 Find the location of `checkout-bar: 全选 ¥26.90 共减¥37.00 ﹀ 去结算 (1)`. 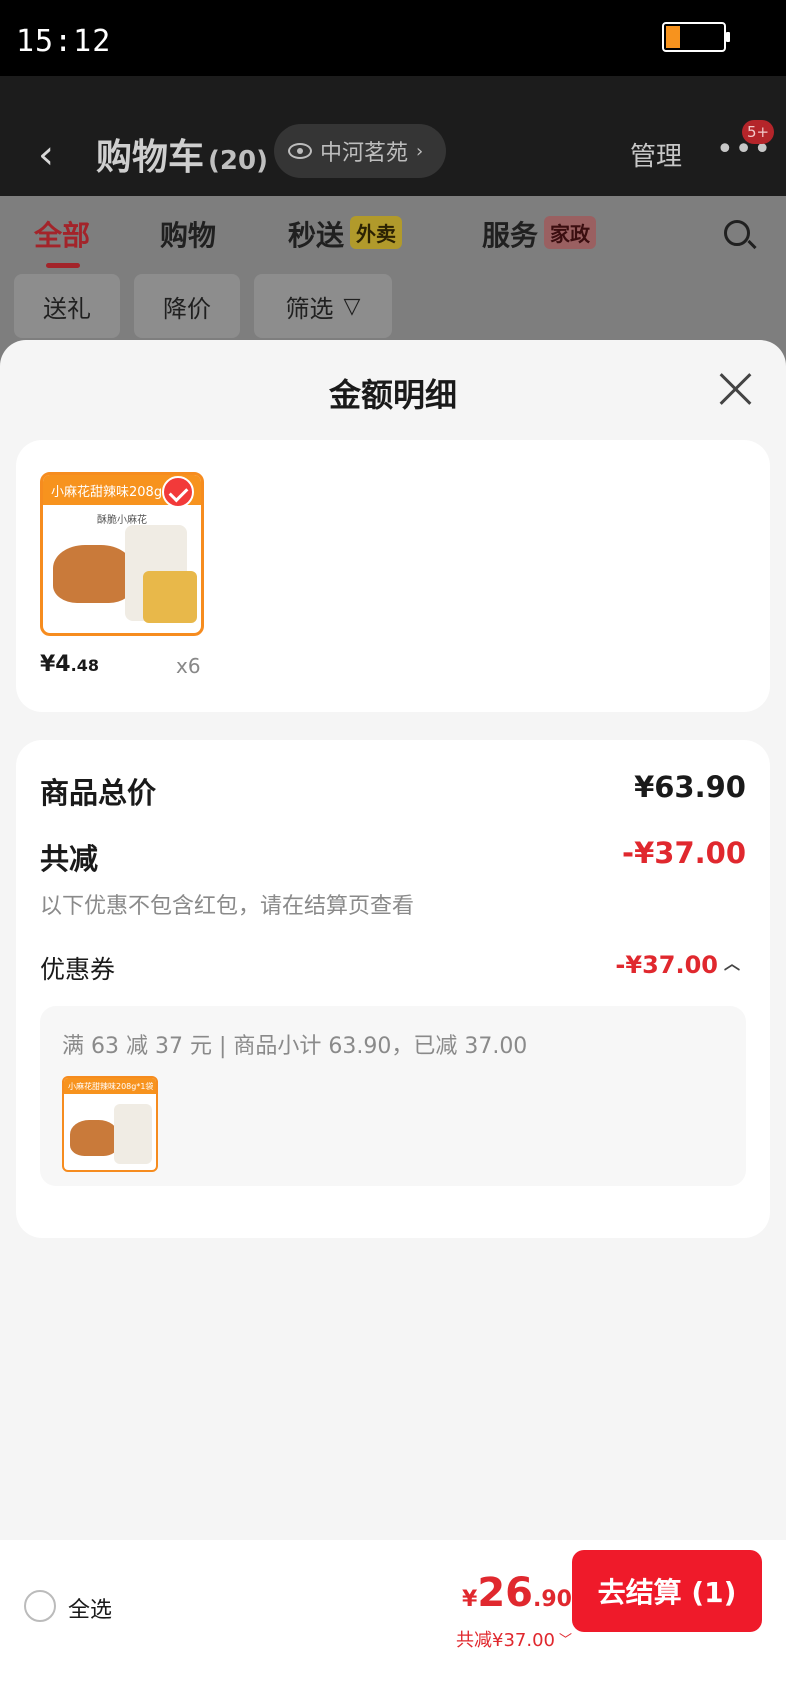

checkout-bar: 全选 ¥26.90 共减¥37.00 ﹀ 去结算 (1) is located at coordinates (393, 1622).